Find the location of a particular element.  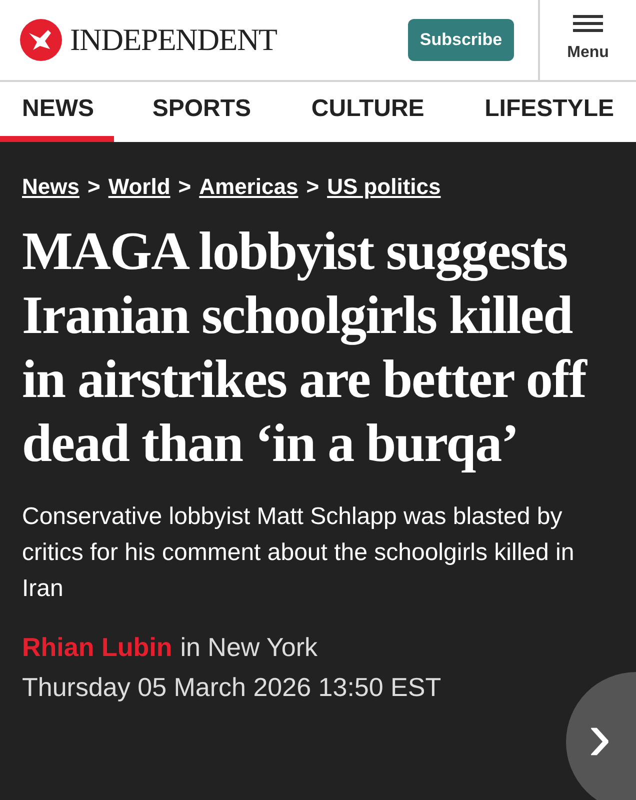

publish-date: Thursday 05 March 2026 13:50 EST is located at coordinates (232, 687).